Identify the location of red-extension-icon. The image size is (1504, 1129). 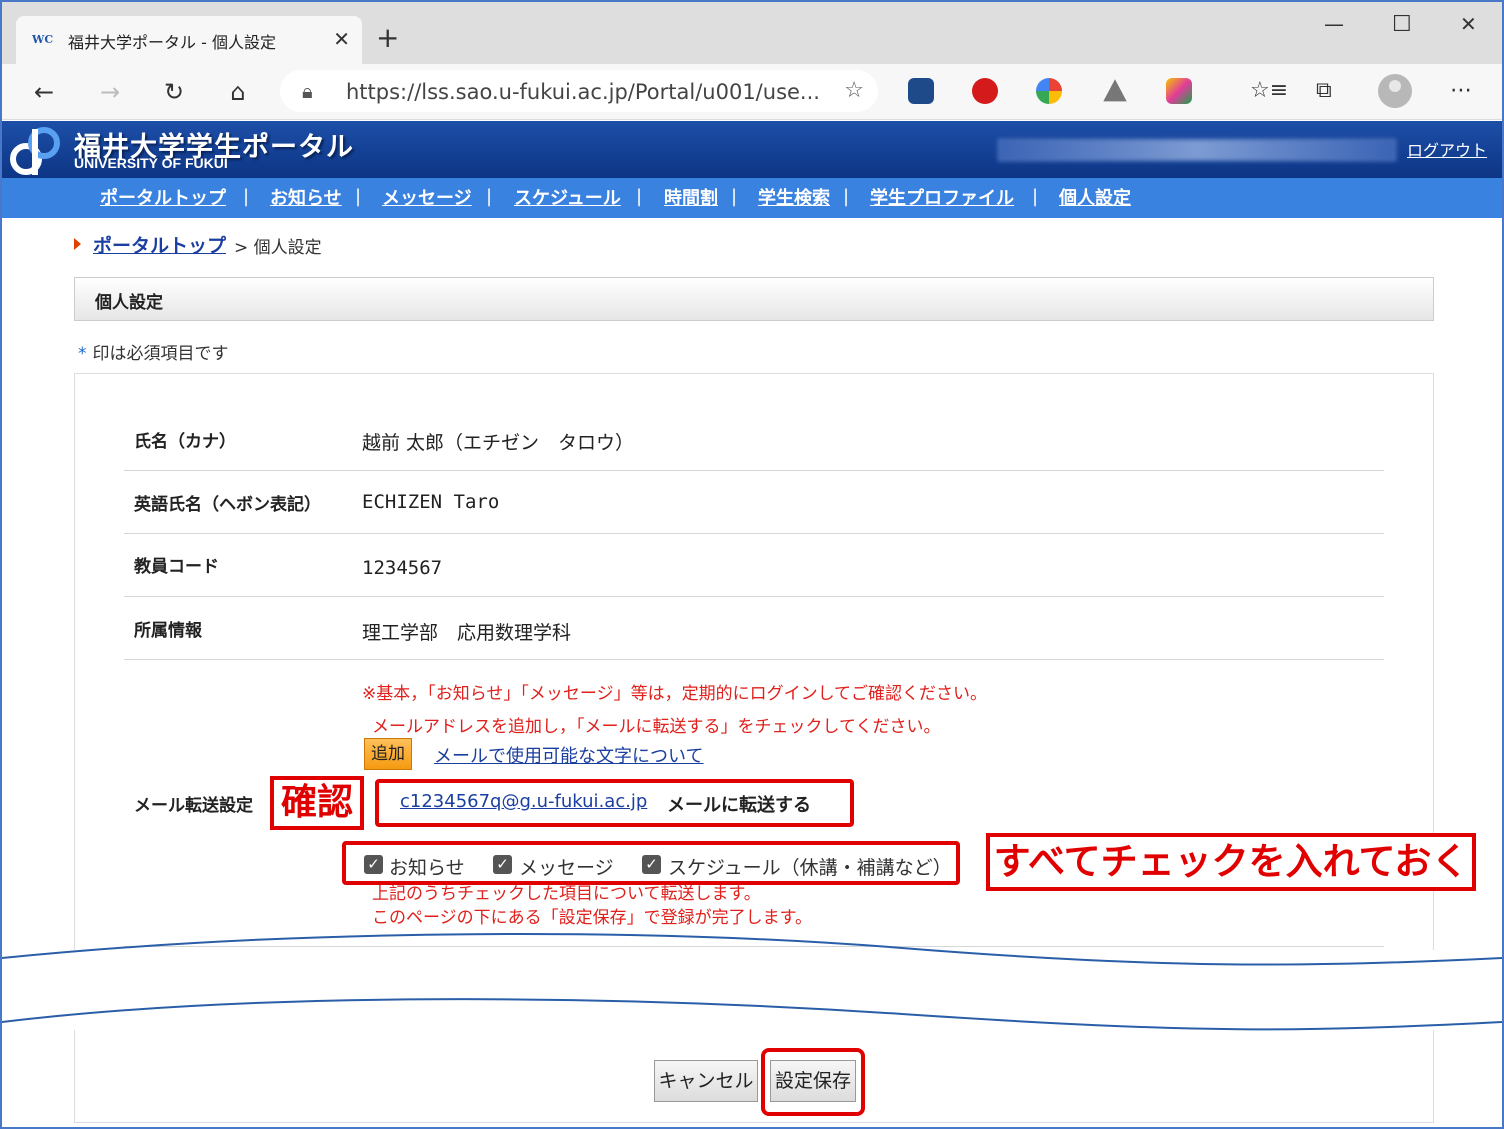
(985, 91).